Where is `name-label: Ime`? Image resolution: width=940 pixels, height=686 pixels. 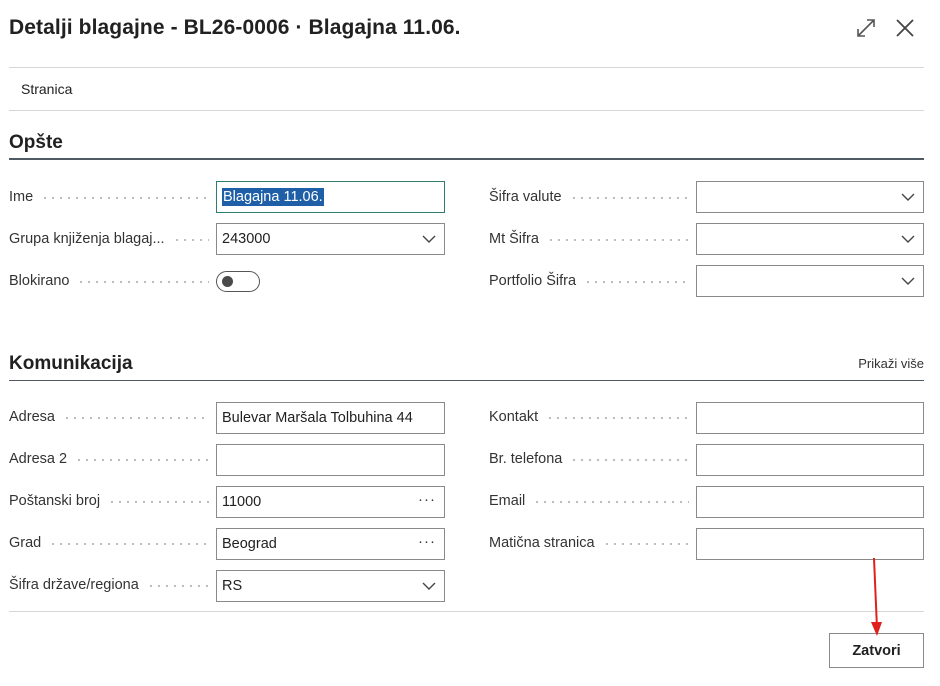
name-label: Ime is located at coordinates (109, 197).